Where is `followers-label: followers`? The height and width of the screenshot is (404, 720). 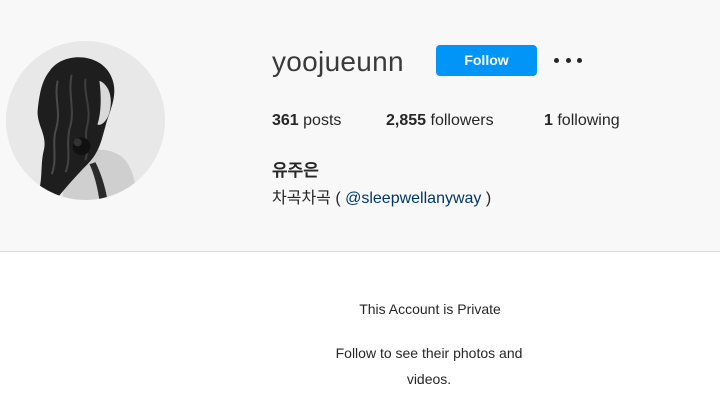 followers-label: followers is located at coordinates (462, 120).